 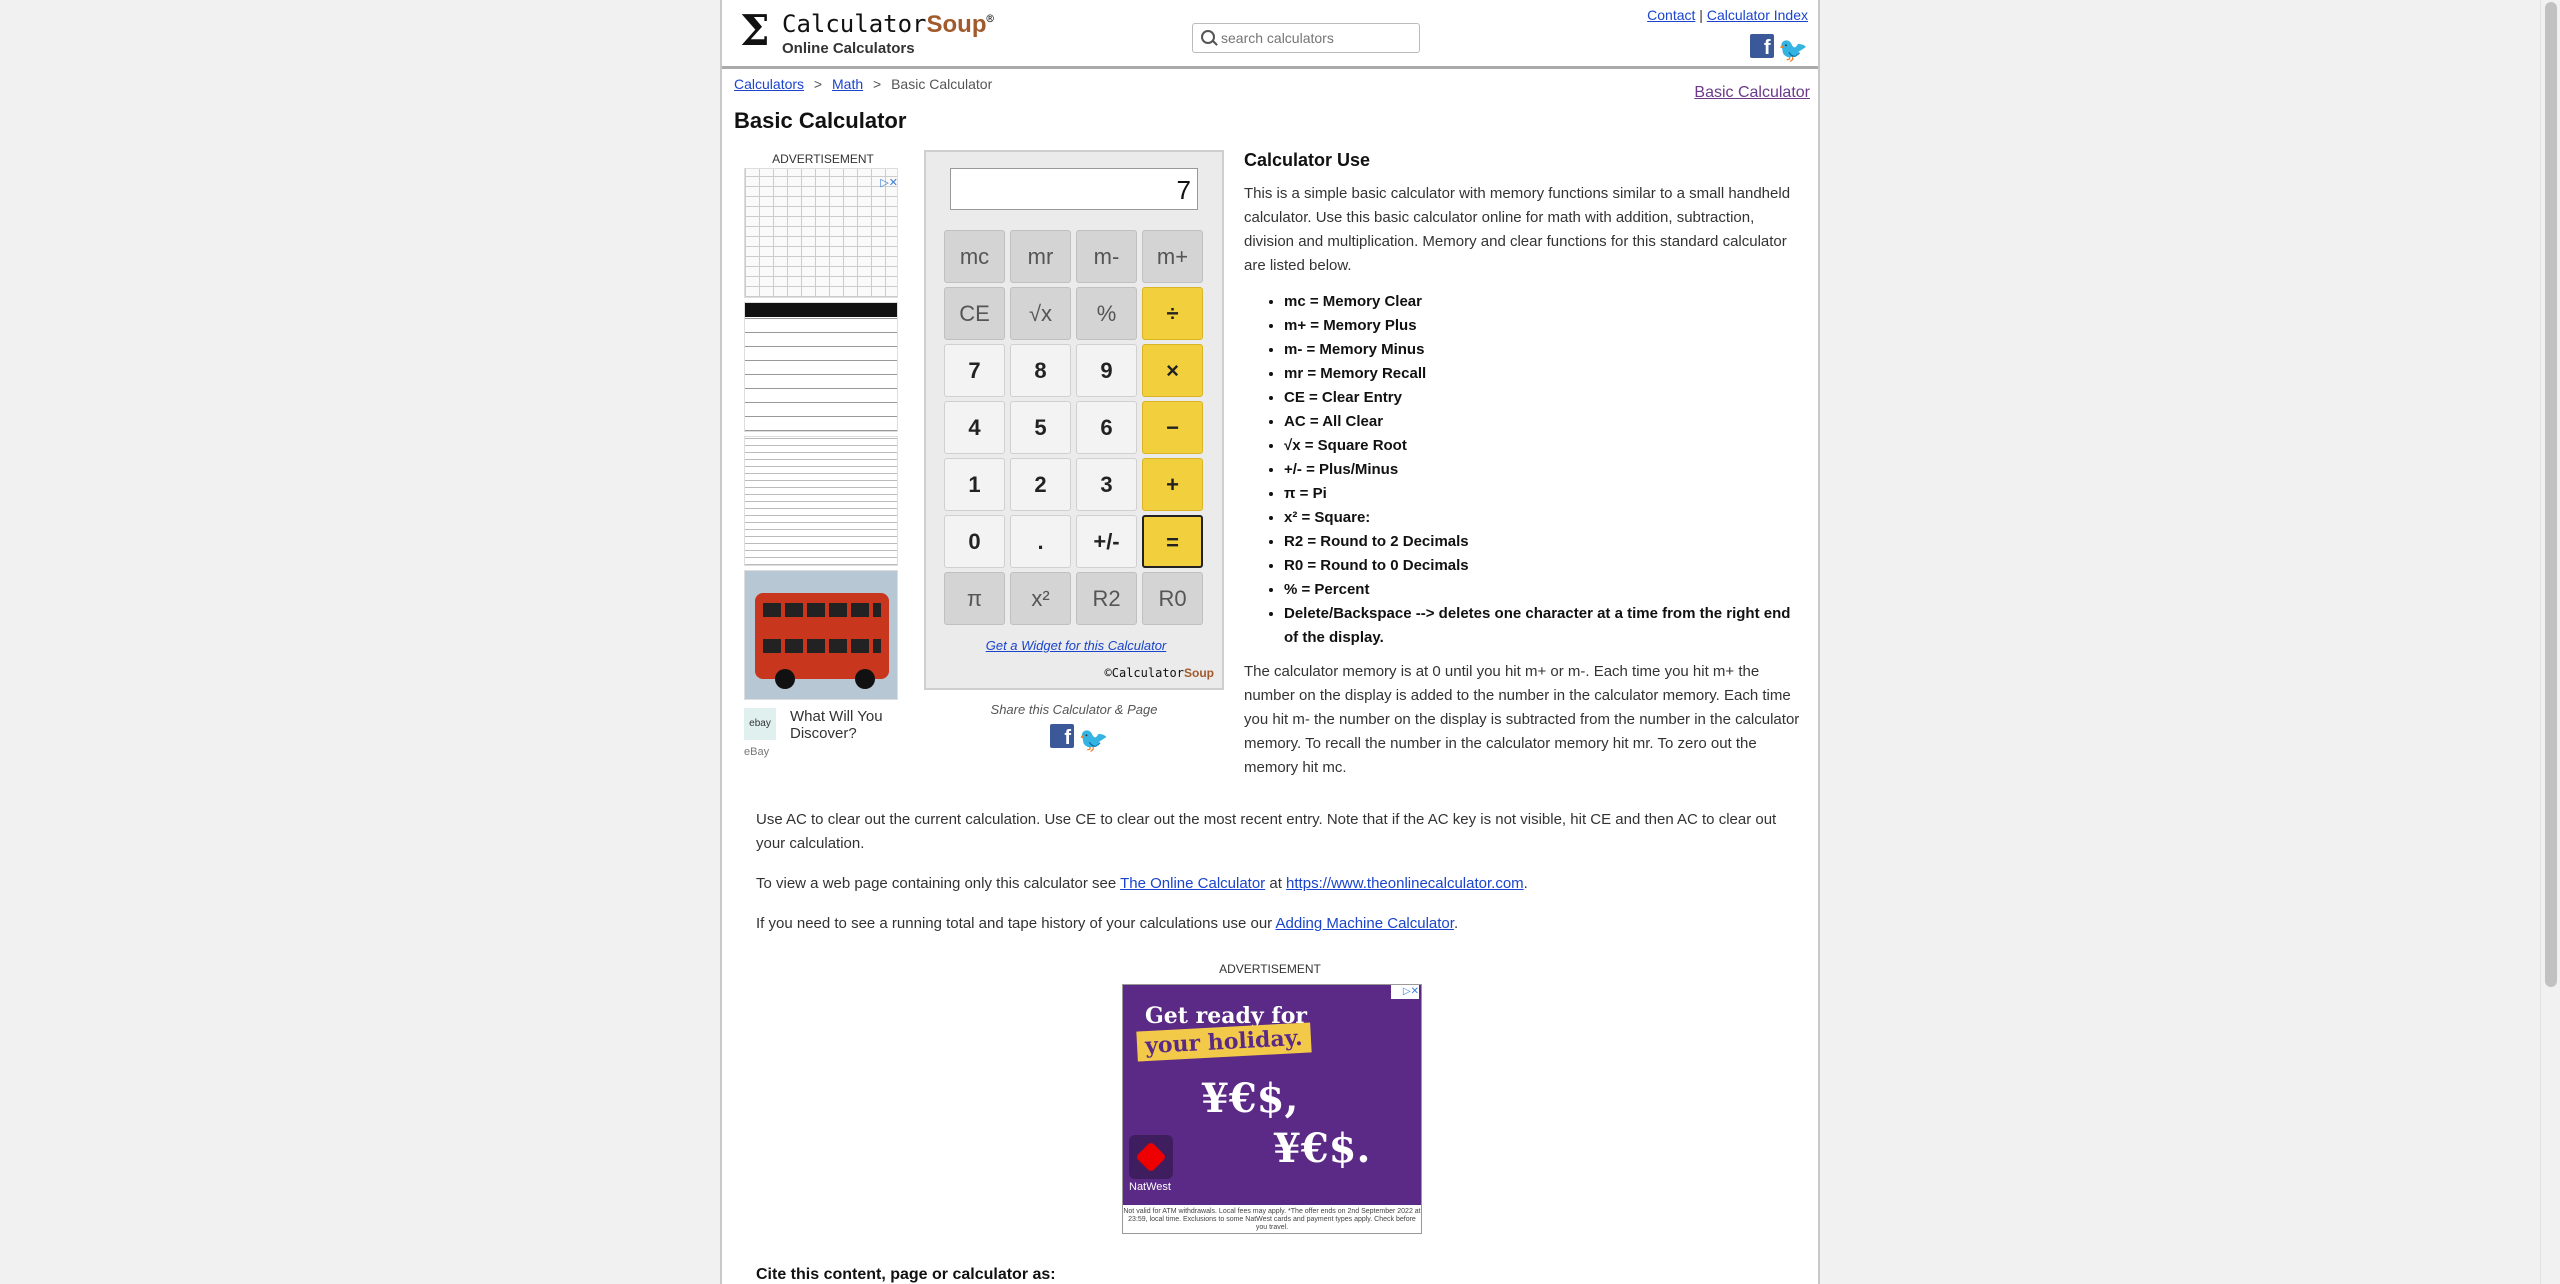 I want to click on key-memory-minus: m-, so click(x=1106, y=256).